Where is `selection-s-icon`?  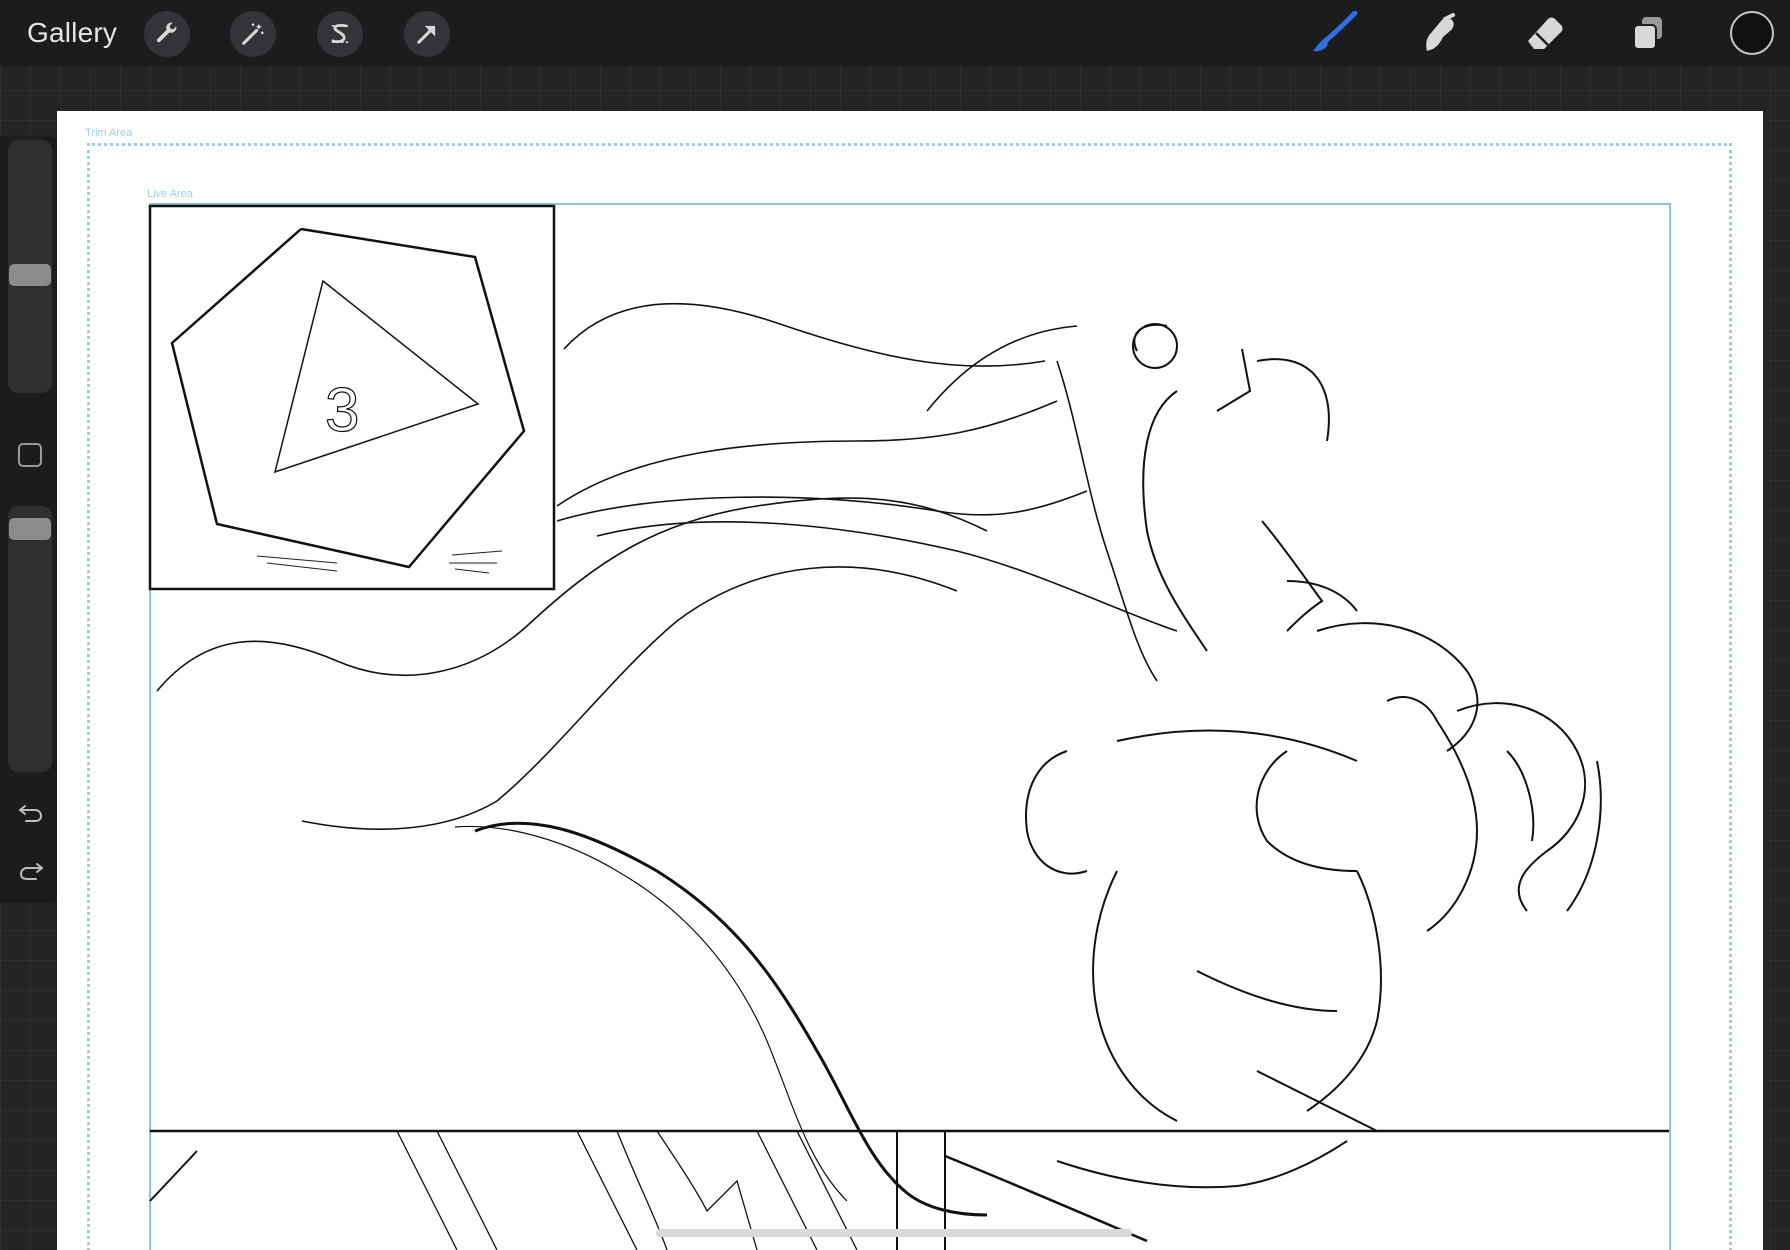
selection-s-icon is located at coordinates (340, 33).